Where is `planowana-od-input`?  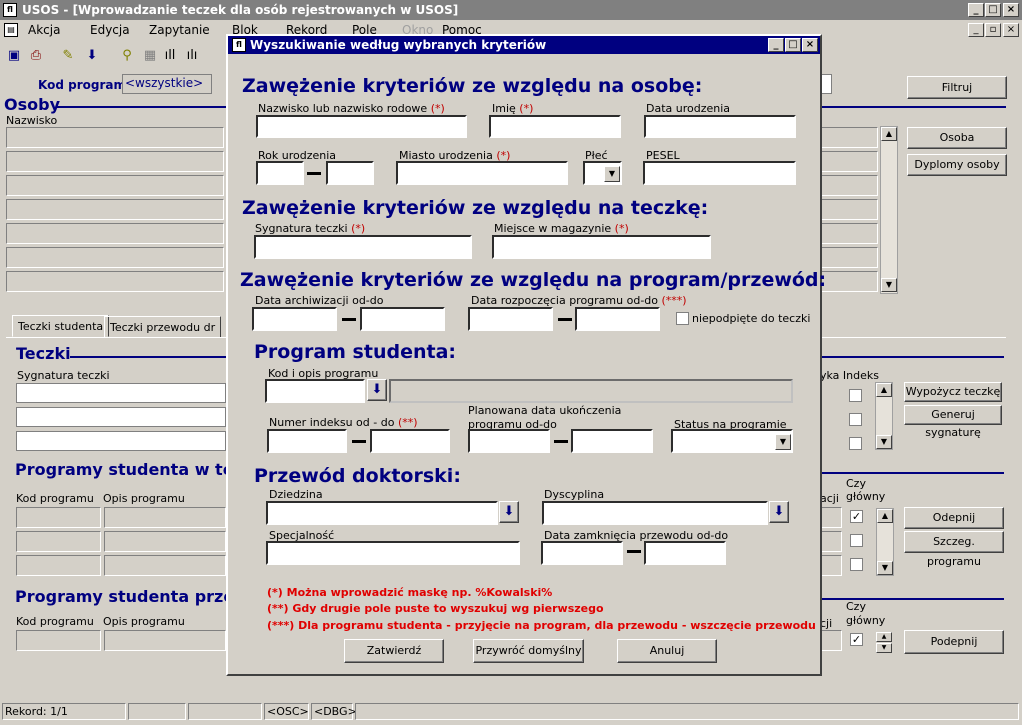
planowana-od-input is located at coordinates (509, 441).